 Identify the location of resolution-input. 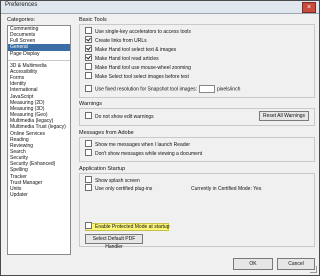
(207, 89).